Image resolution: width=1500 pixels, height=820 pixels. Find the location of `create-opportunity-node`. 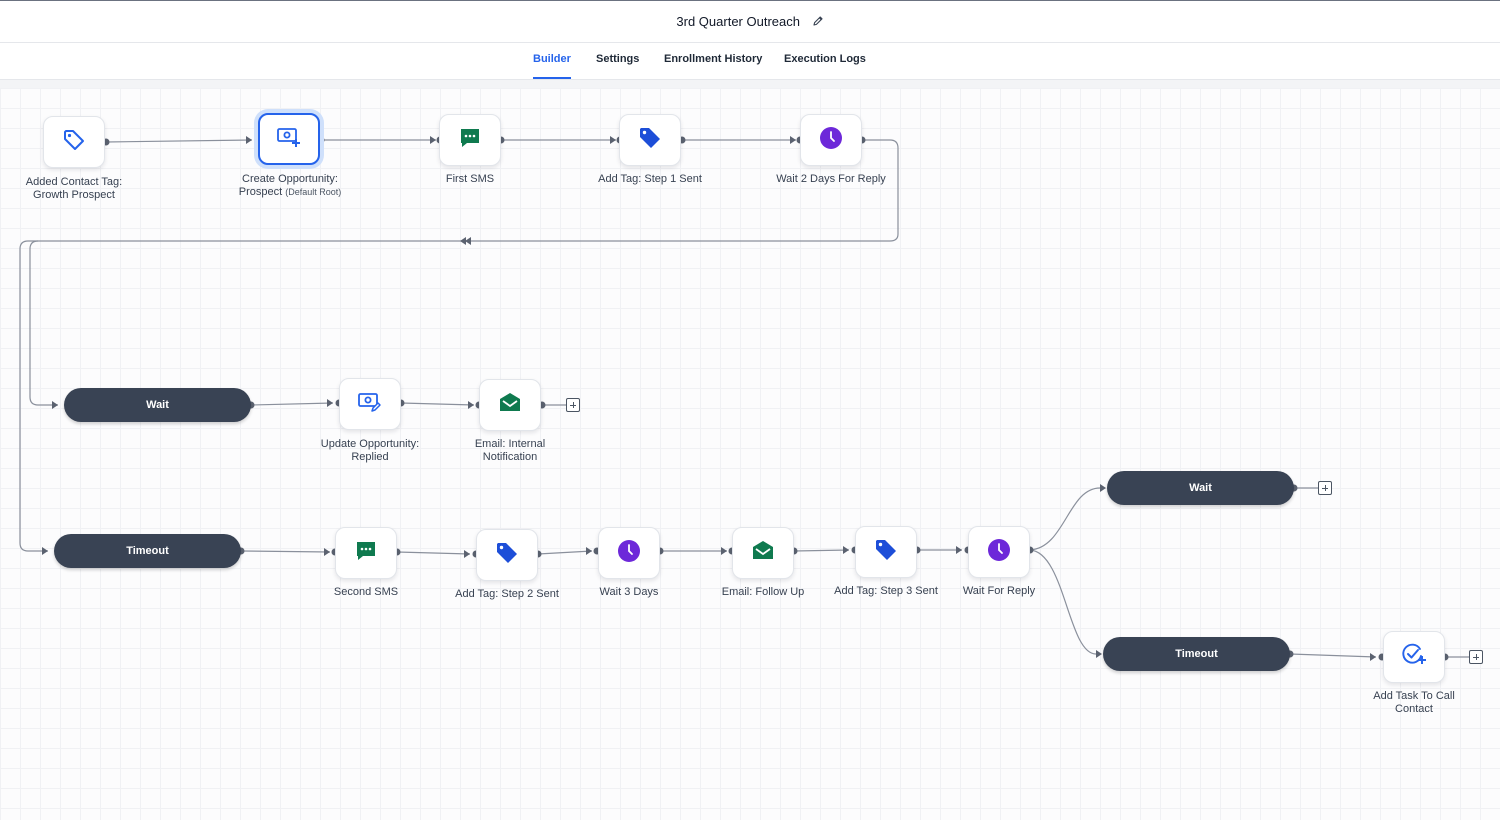

create-opportunity-node is located at coordinates (289, 139).